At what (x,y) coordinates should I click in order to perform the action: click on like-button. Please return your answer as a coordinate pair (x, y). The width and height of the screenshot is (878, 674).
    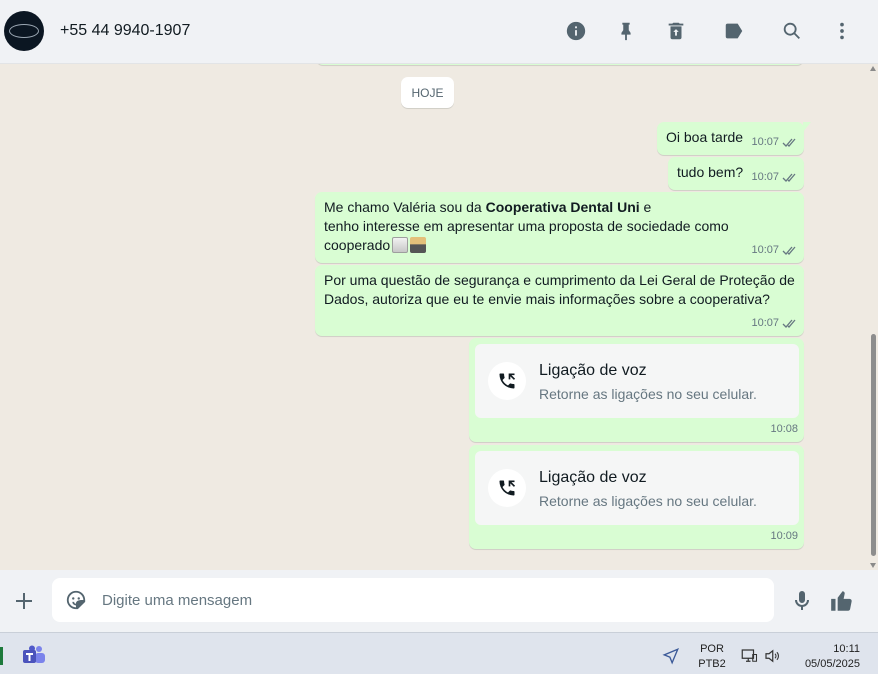
    Looking at the image, I should click on (842, 601).